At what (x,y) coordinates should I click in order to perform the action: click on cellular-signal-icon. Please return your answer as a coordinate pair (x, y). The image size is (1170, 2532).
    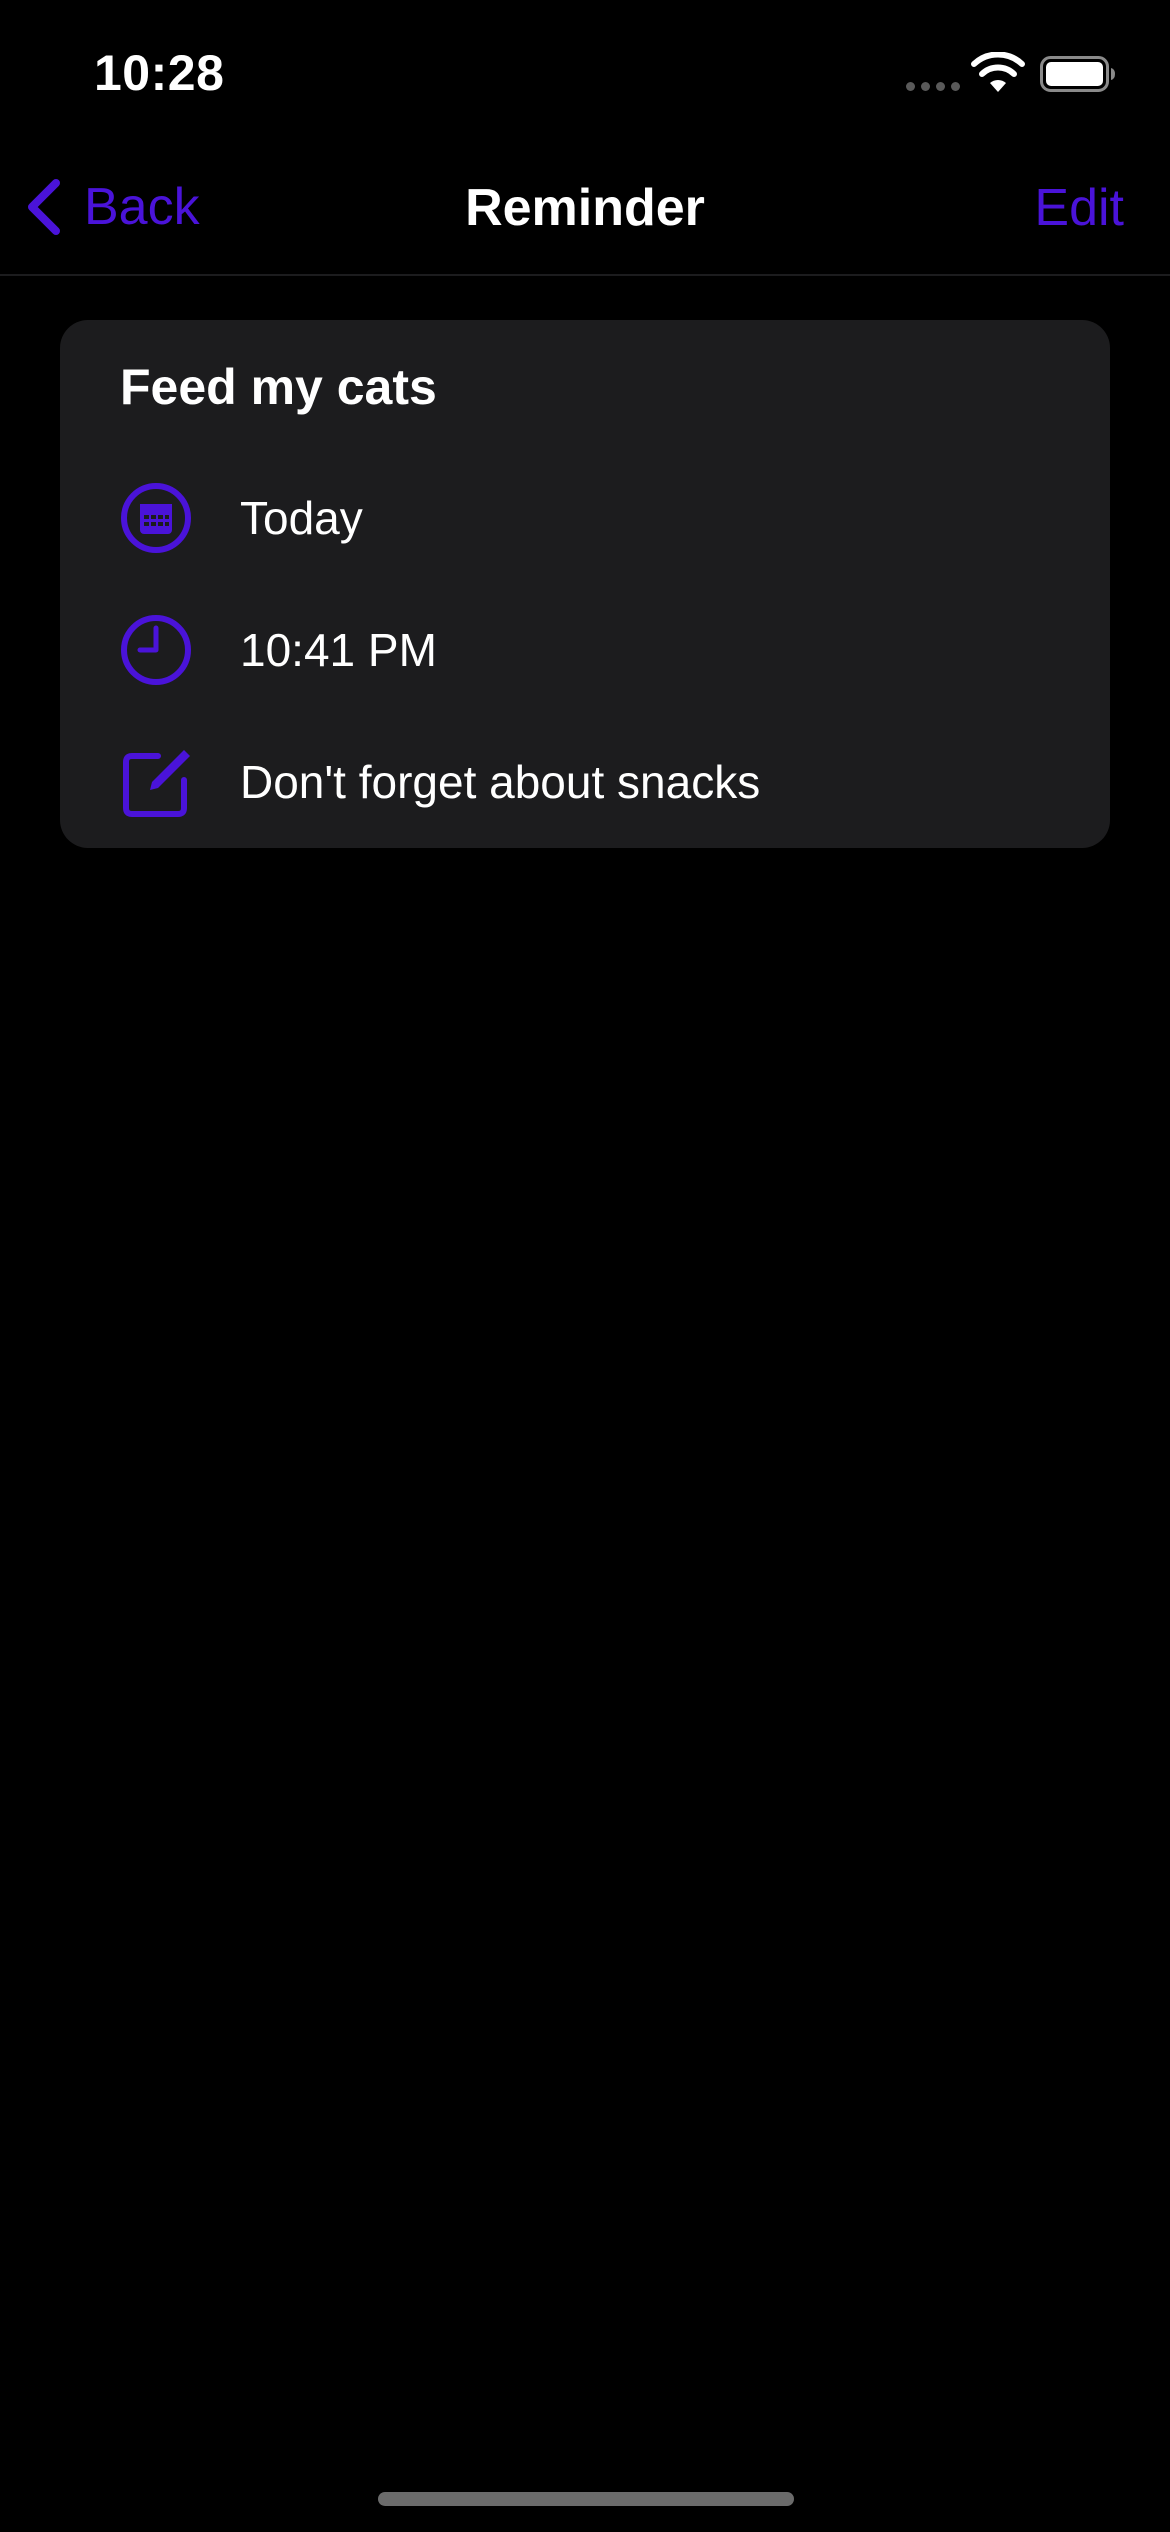
    Looking at the image, I should click on (934, 86).